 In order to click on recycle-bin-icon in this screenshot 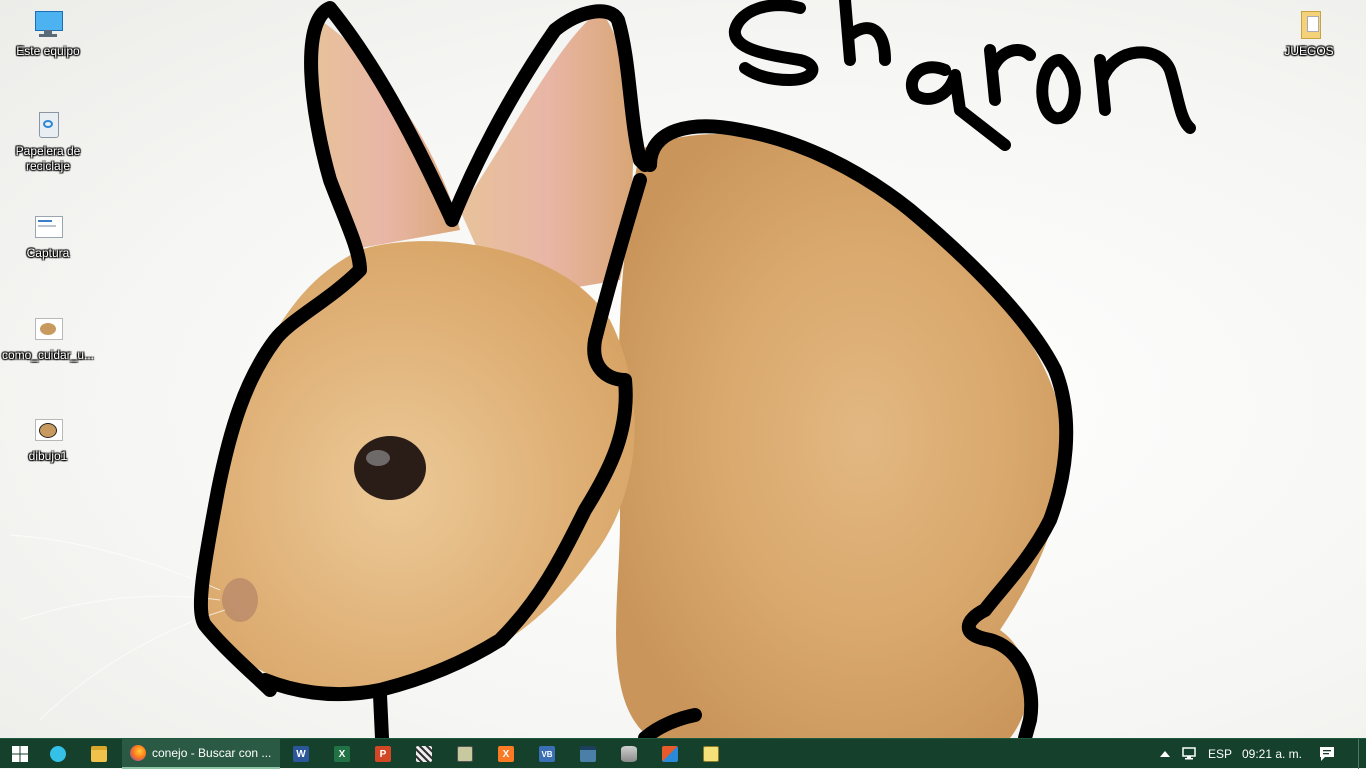, I will do `click(48, 124)`.